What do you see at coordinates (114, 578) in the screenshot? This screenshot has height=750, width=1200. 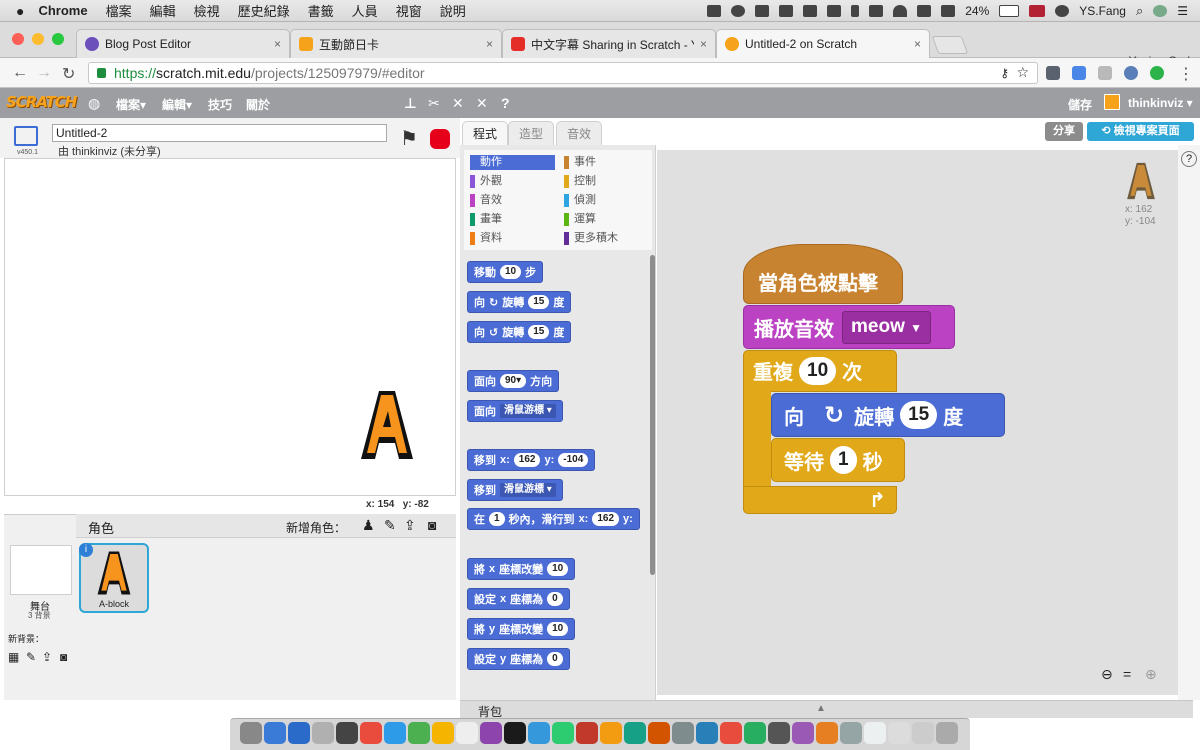 I see `sprite-thumbnail: i A-block` at bounding box center [114, 578].